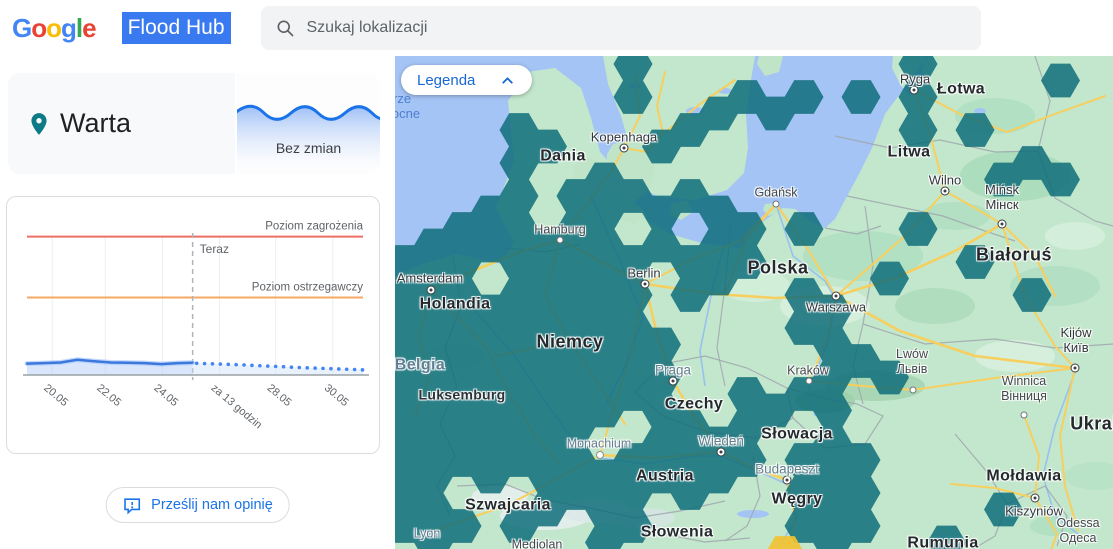  Describe the element at coordinates (776, 204) in the screenshot. I see `map-marker-gda-sk` at that location.